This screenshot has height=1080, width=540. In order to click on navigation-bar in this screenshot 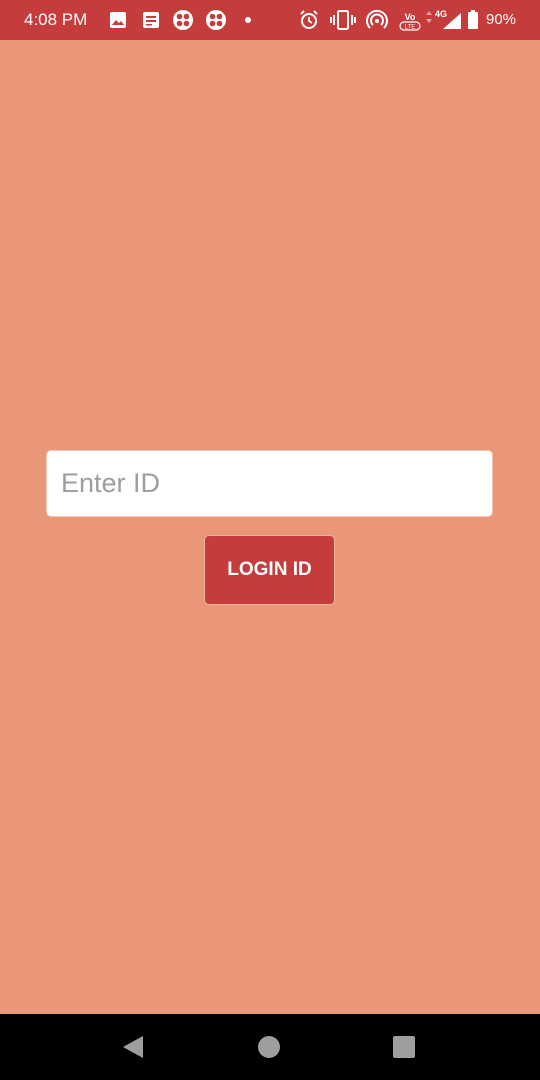, I will do `click(270, 1047)`.